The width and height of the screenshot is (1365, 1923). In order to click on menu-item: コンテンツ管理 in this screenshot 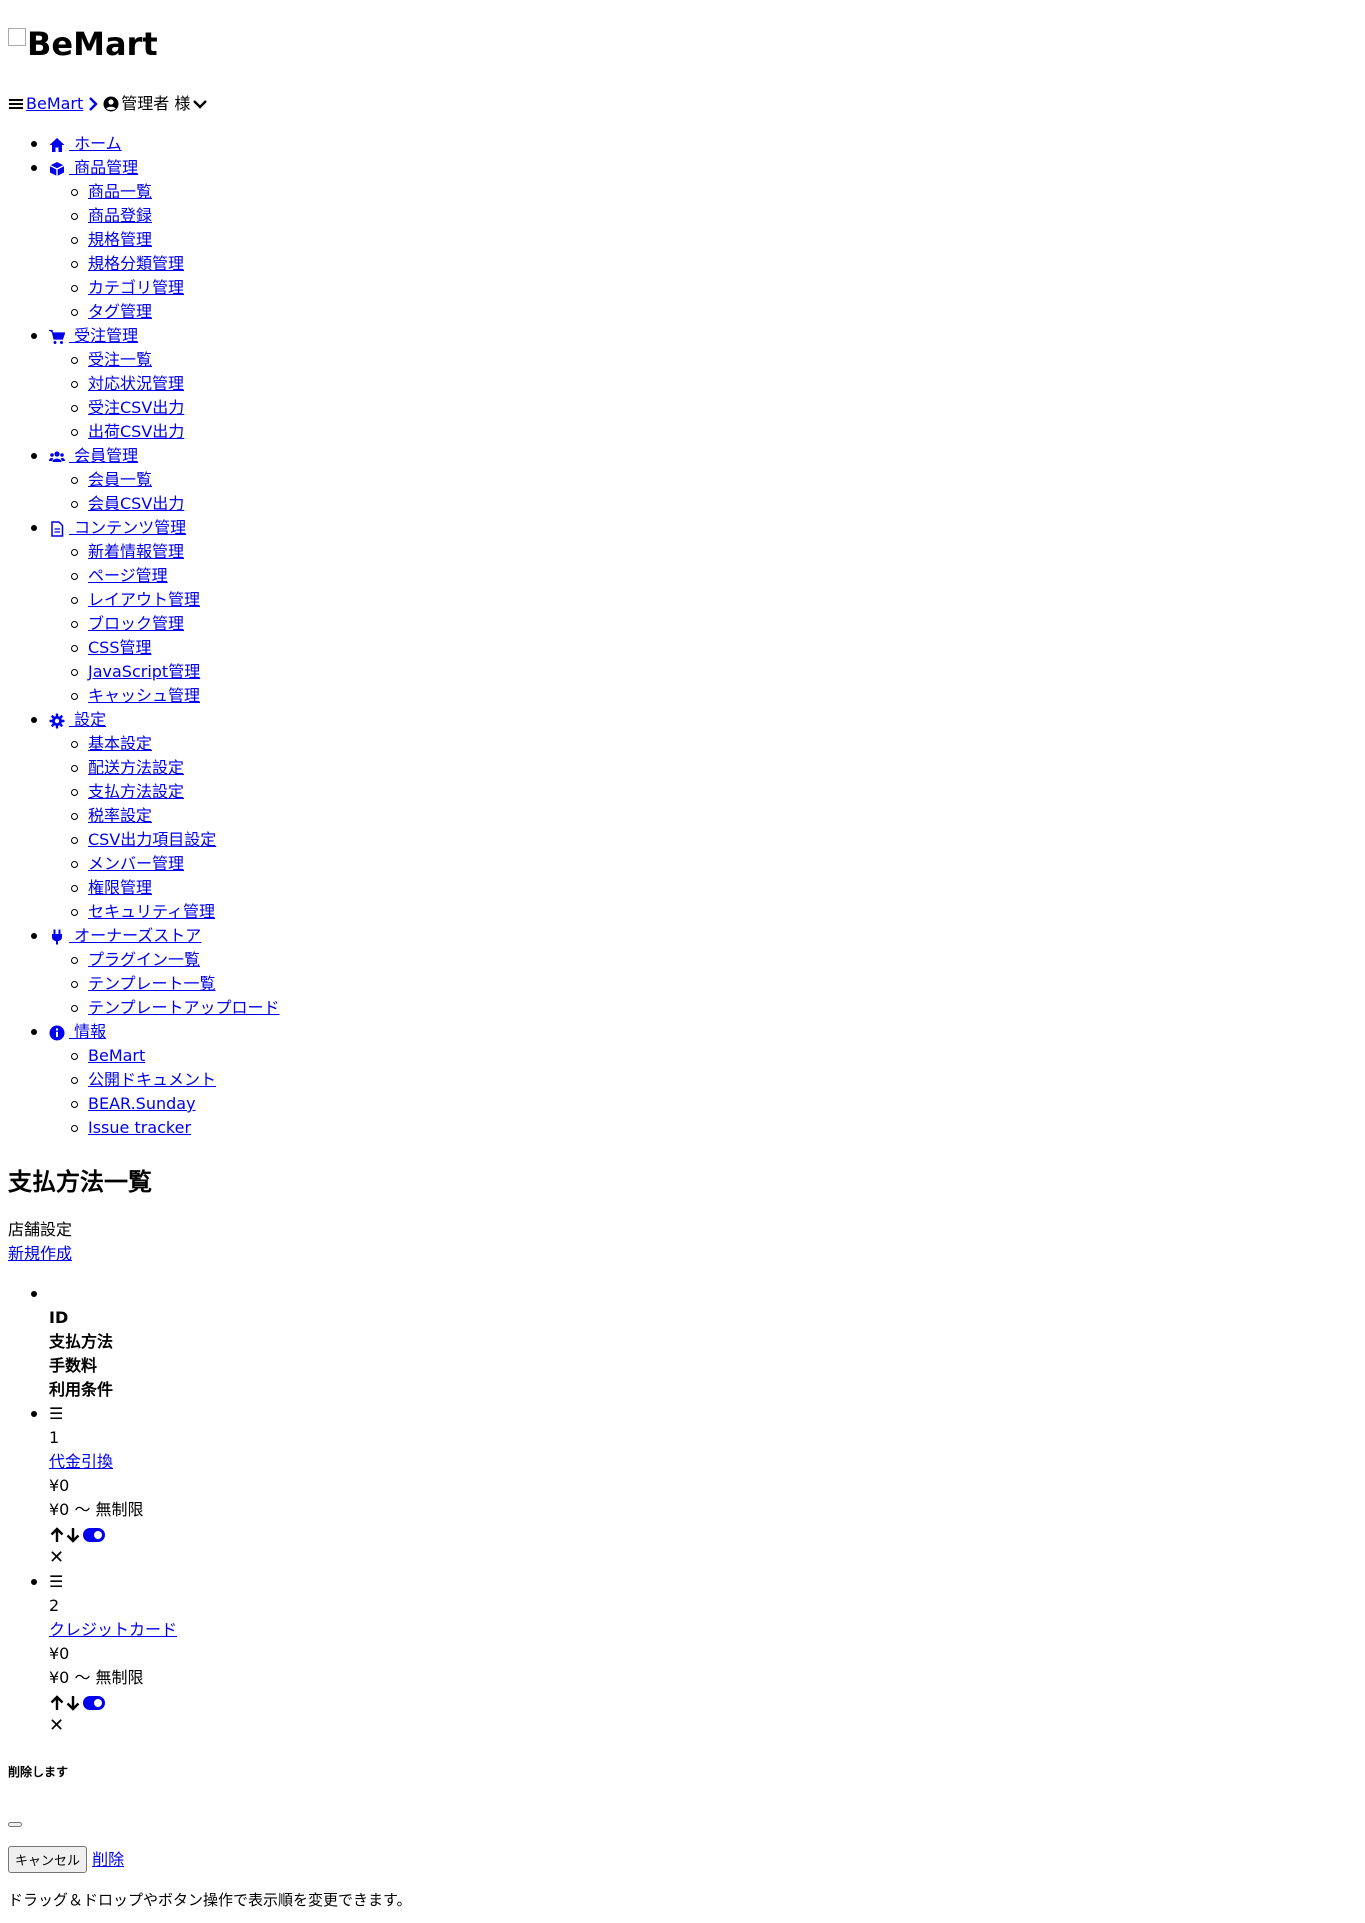, I will do `click(108, 528)`.